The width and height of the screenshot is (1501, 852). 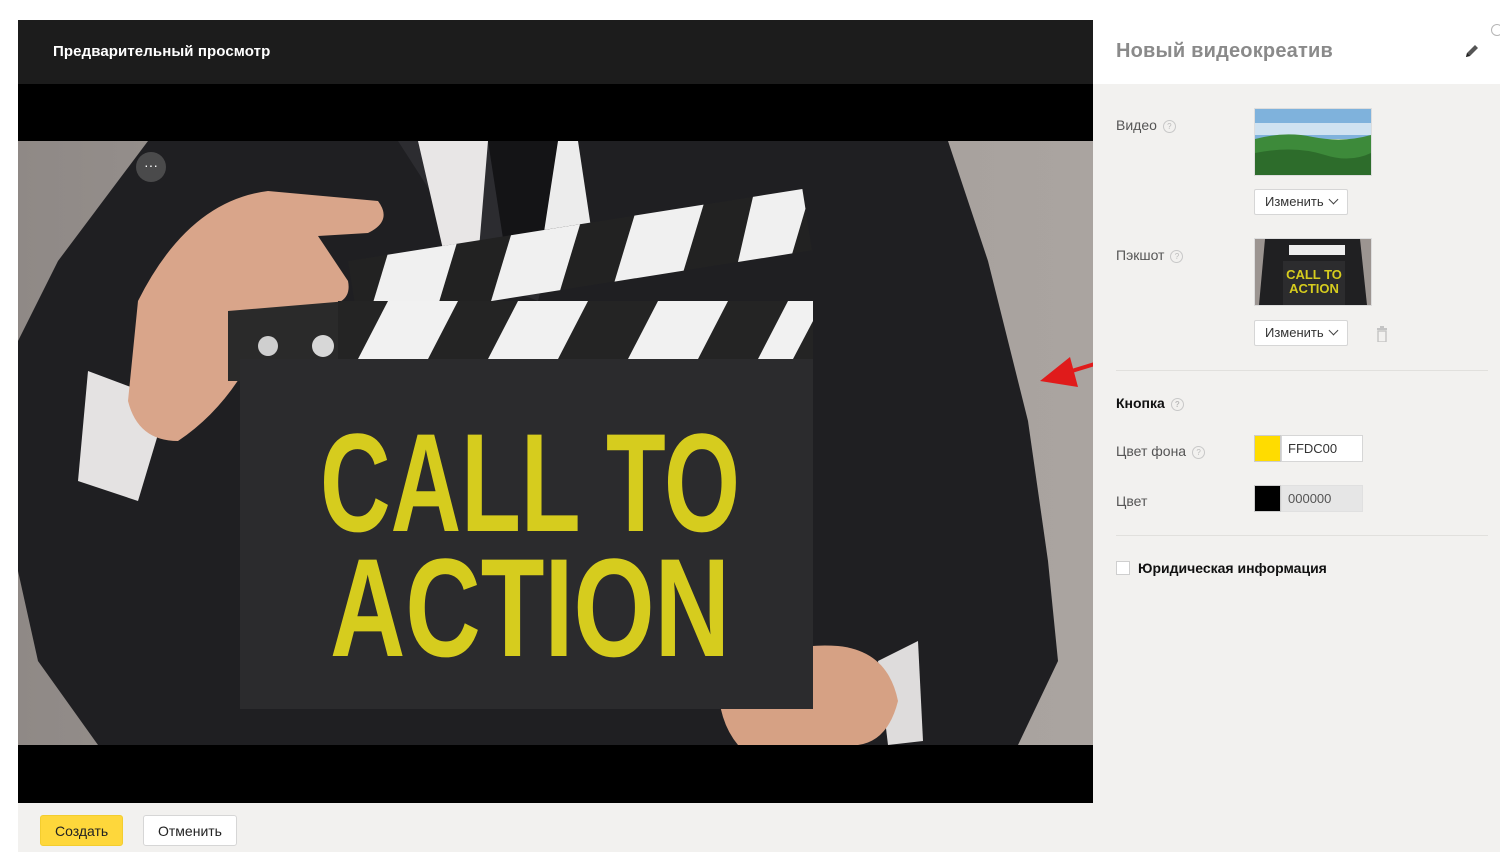 What do you see at coordinates (530, 607) in the screenshot?
I see `clapper-text-line2: ACTION` at bounding box center [530, 607].